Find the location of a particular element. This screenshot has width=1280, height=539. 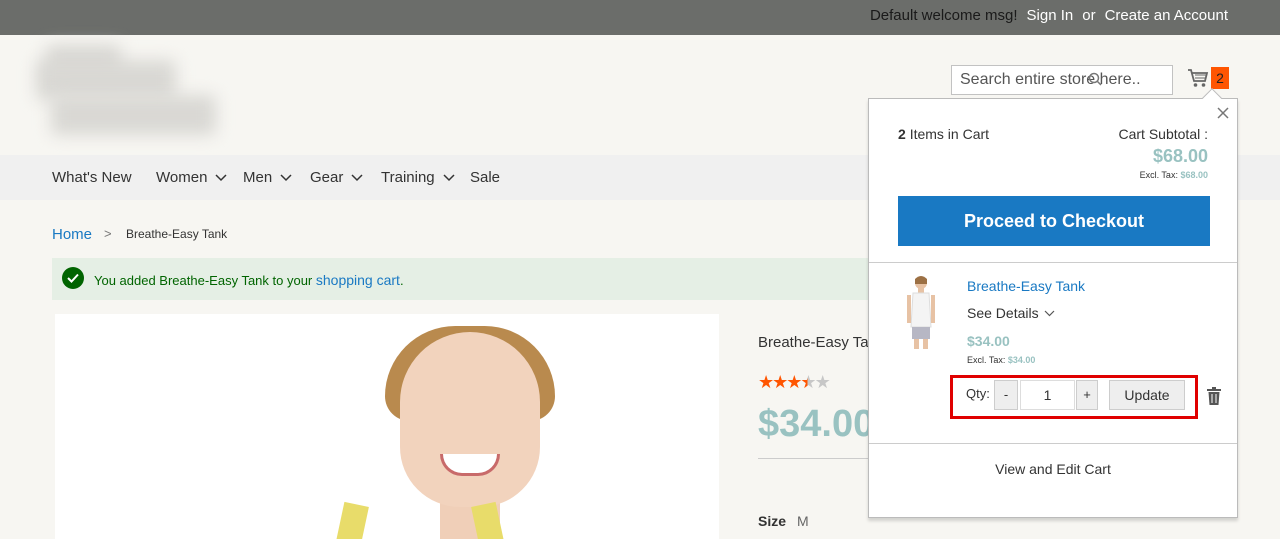

or-text: or is located at coordinates (1089, 15).